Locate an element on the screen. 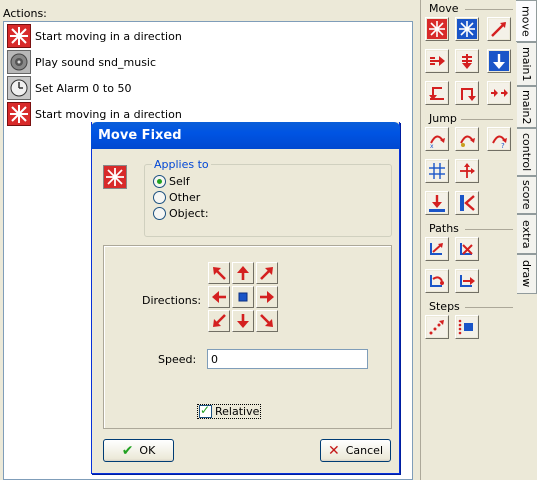 This screenshot has height=480, width=537. move-free-button is located at coordinates (467, 29).